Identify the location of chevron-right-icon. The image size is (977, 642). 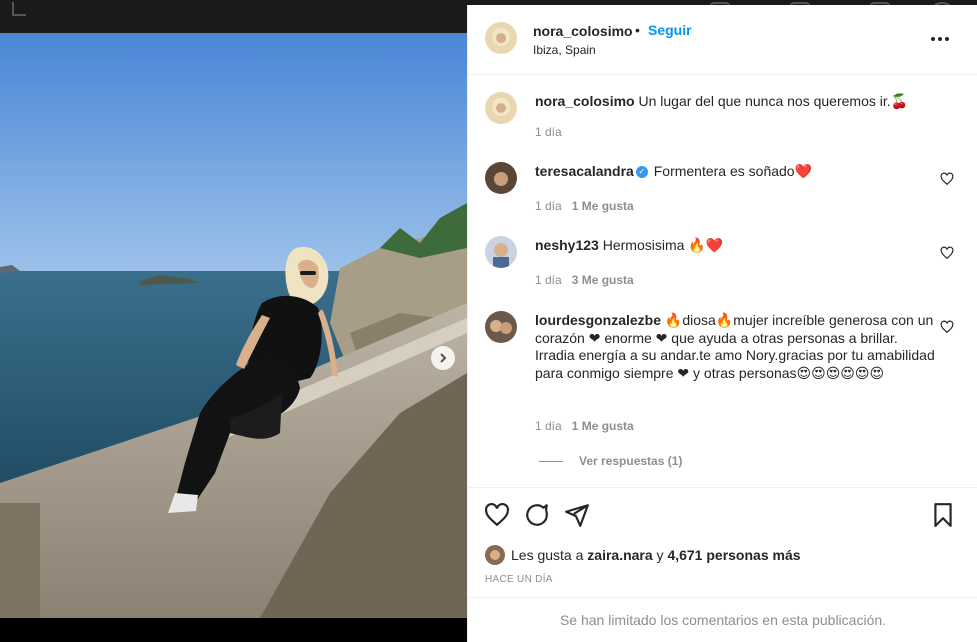
(443, 358).